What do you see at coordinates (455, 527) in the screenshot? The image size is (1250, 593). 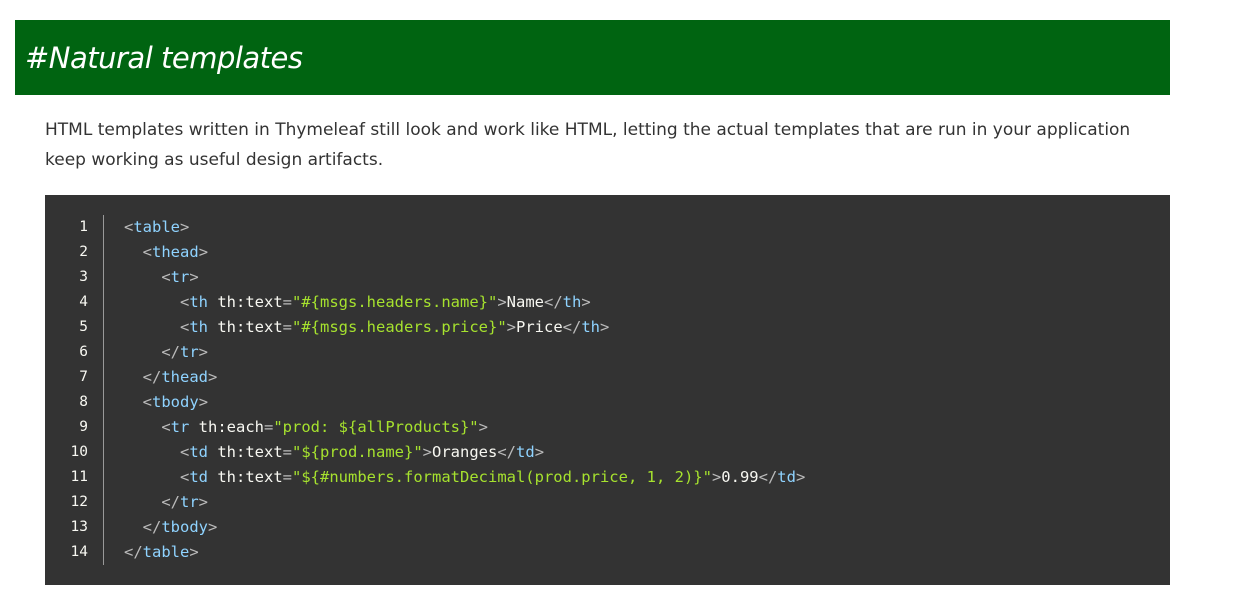 I see `code-line-content: </tbody>` at bounding box center [455, 527].